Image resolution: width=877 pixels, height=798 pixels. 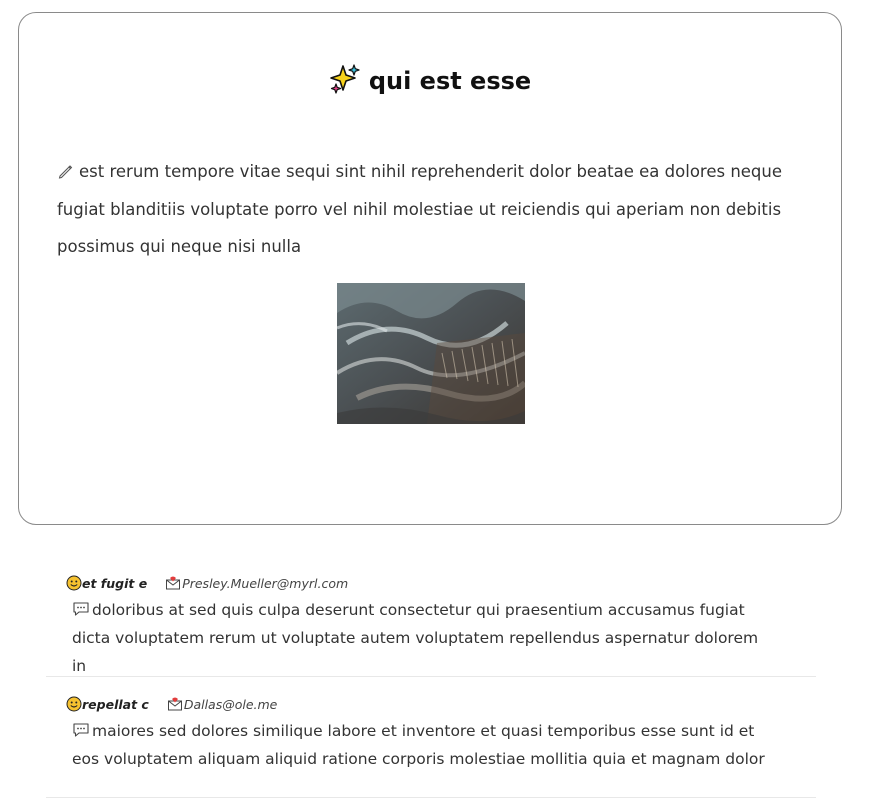 I want to click on comment-meta: repellat c Dallas@ole.me, so click(x=171, y=705).